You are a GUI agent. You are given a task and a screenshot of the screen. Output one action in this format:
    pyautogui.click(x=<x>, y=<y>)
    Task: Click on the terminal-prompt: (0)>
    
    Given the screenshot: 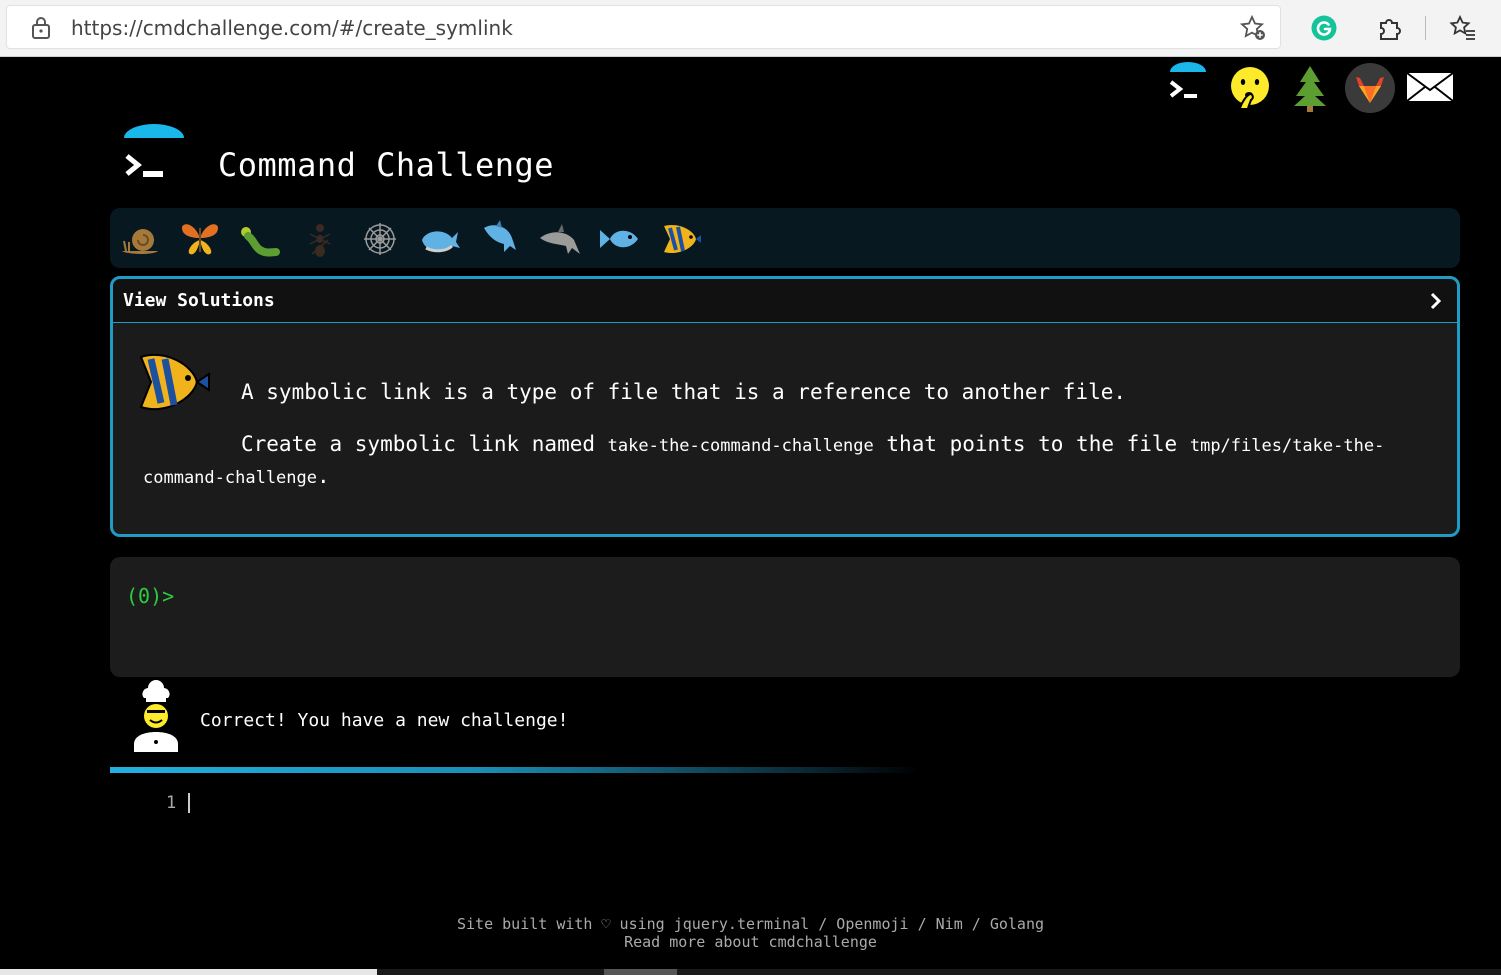 What is the action you would take?
    pyautogui.click(x=150, y=596)
    